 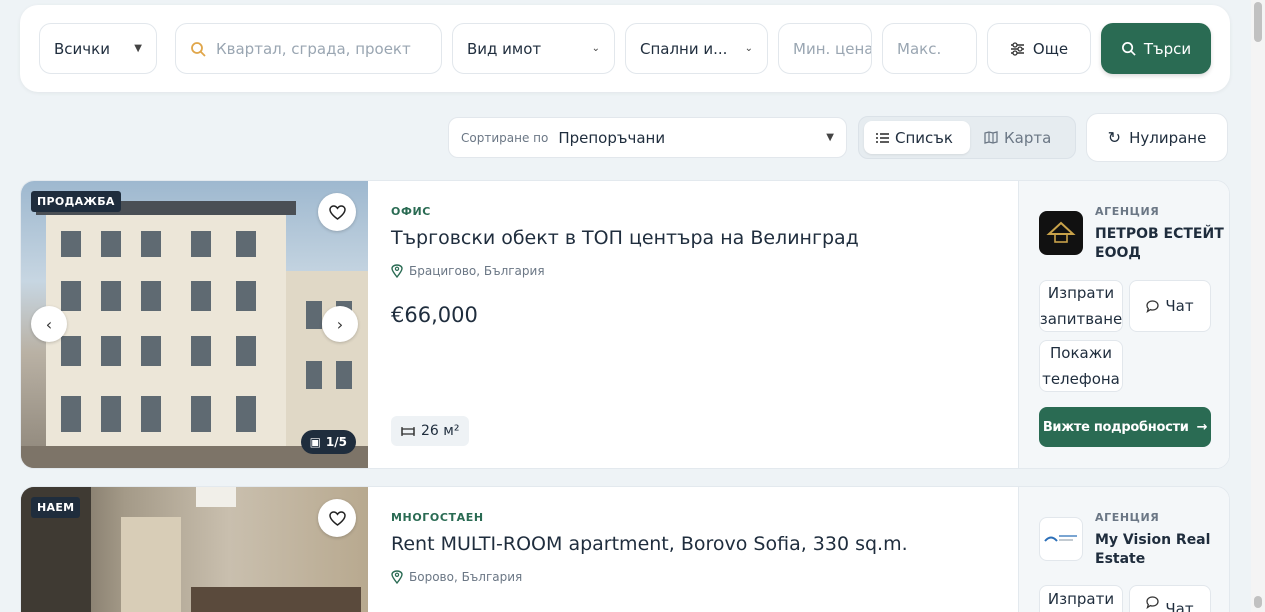 I want to click on map-icon, so click(x=991, y=137).